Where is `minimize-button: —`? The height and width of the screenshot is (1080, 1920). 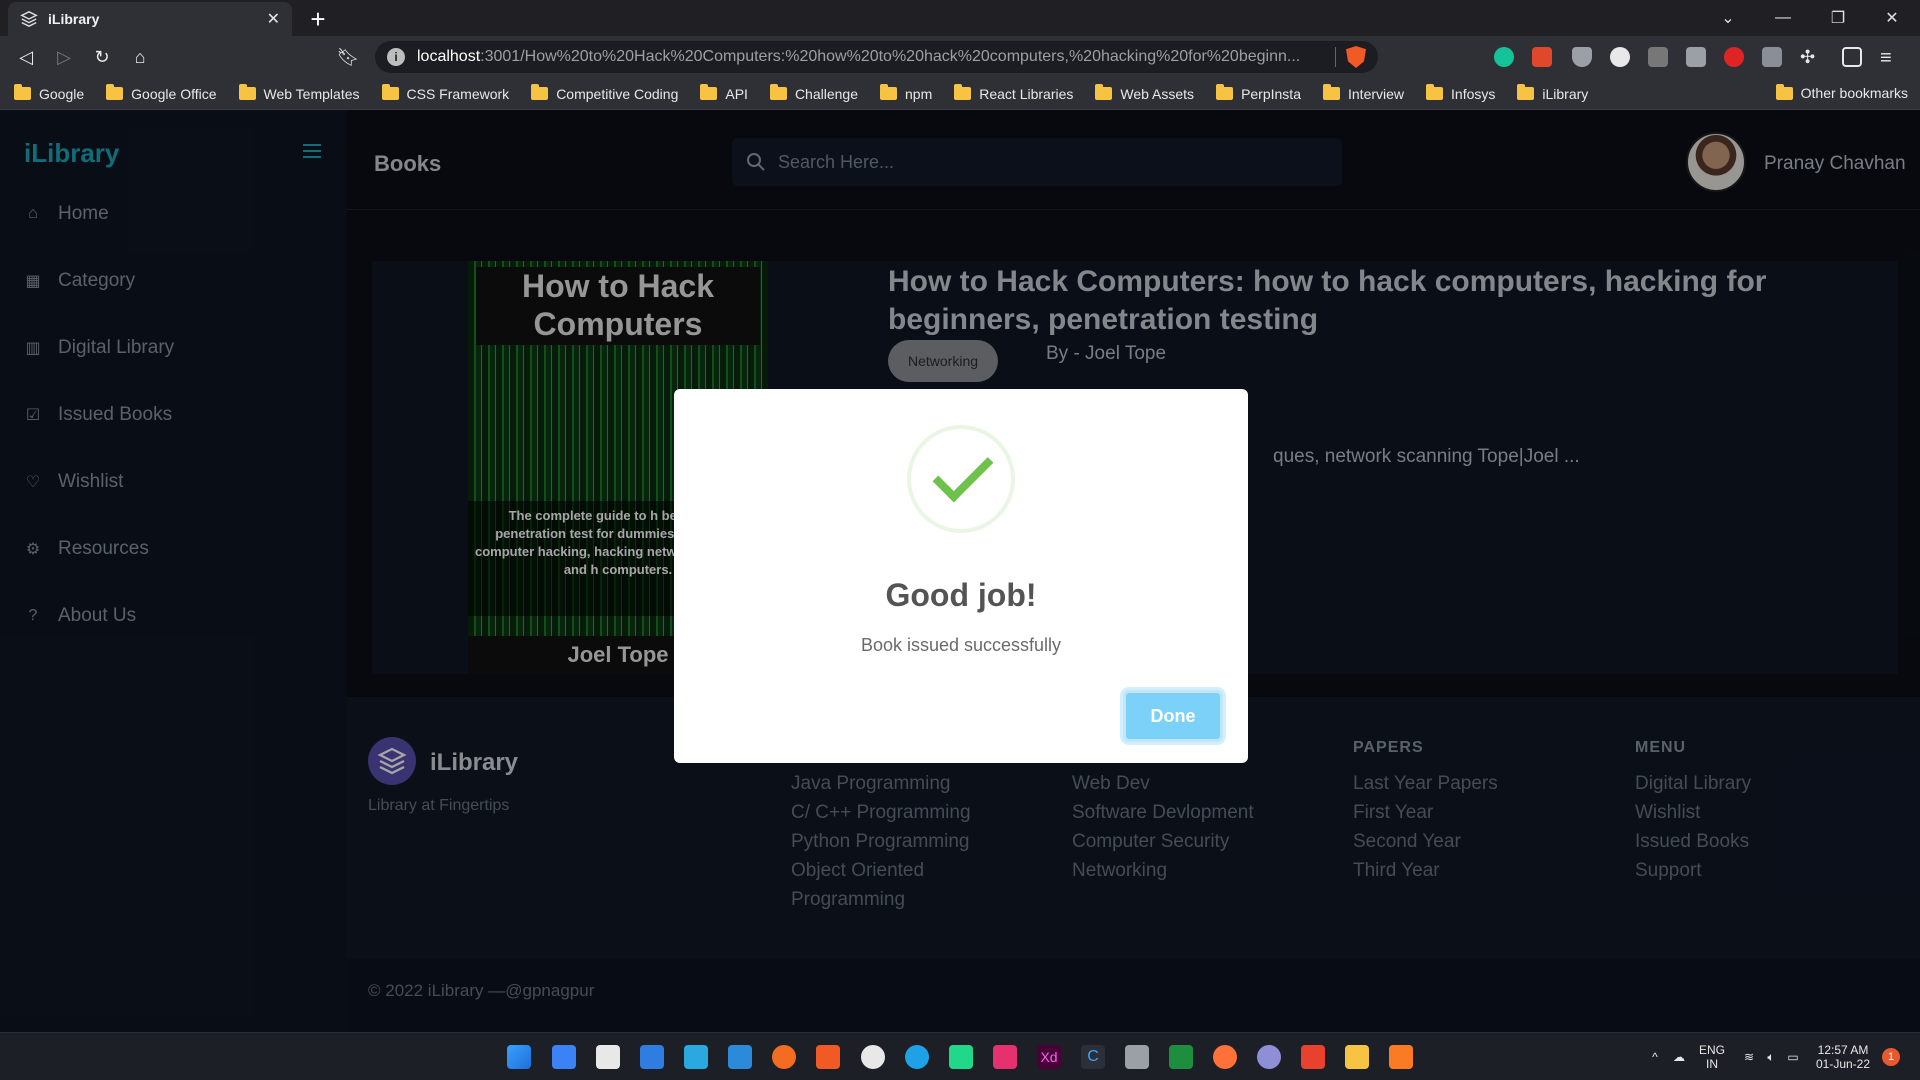
minimize-button: — is located at coordinates (1783, 18).